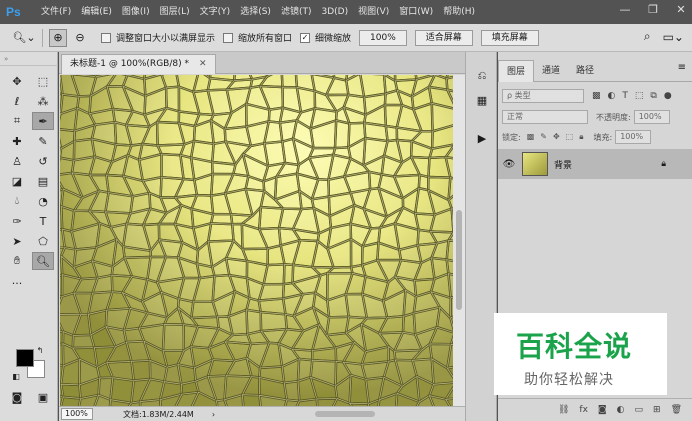 Image resolution: width=692 pixels, height=421 pixels. What do you see at coordinates (265, 39) in the screenshot?
I see `checkbox-label: 缩放所有窗口` at bounding box center [265, 39].